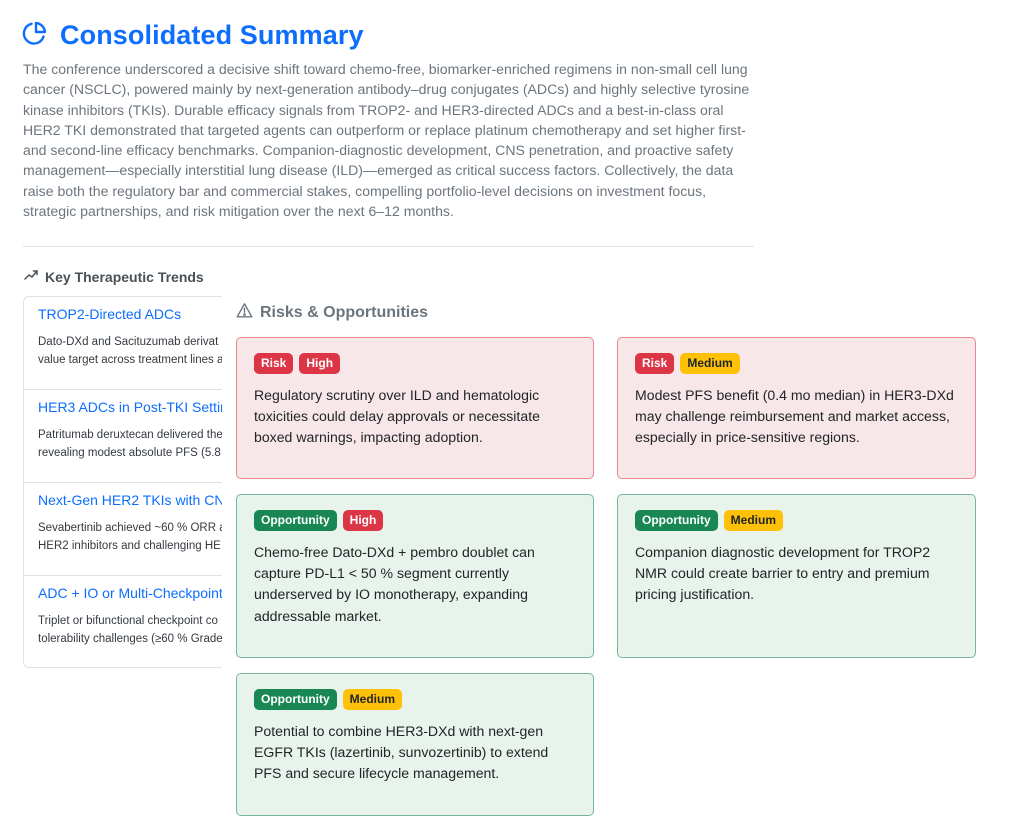 The image size is (1013, 836). I want to click on trend-up-icon, so click(34, 276).